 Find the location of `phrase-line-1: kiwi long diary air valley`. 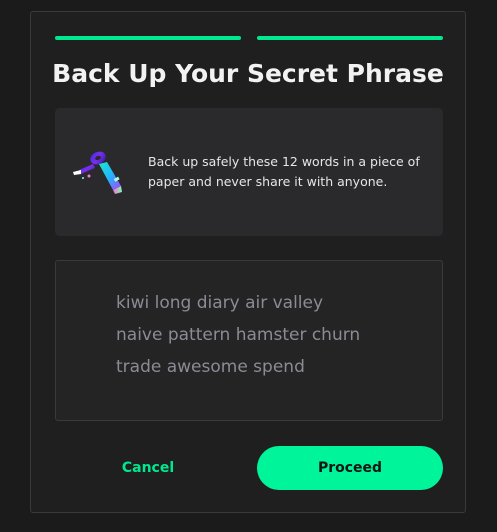

phrase-line-1: kiwi long diary air valley is located at coordinates (220, 303).